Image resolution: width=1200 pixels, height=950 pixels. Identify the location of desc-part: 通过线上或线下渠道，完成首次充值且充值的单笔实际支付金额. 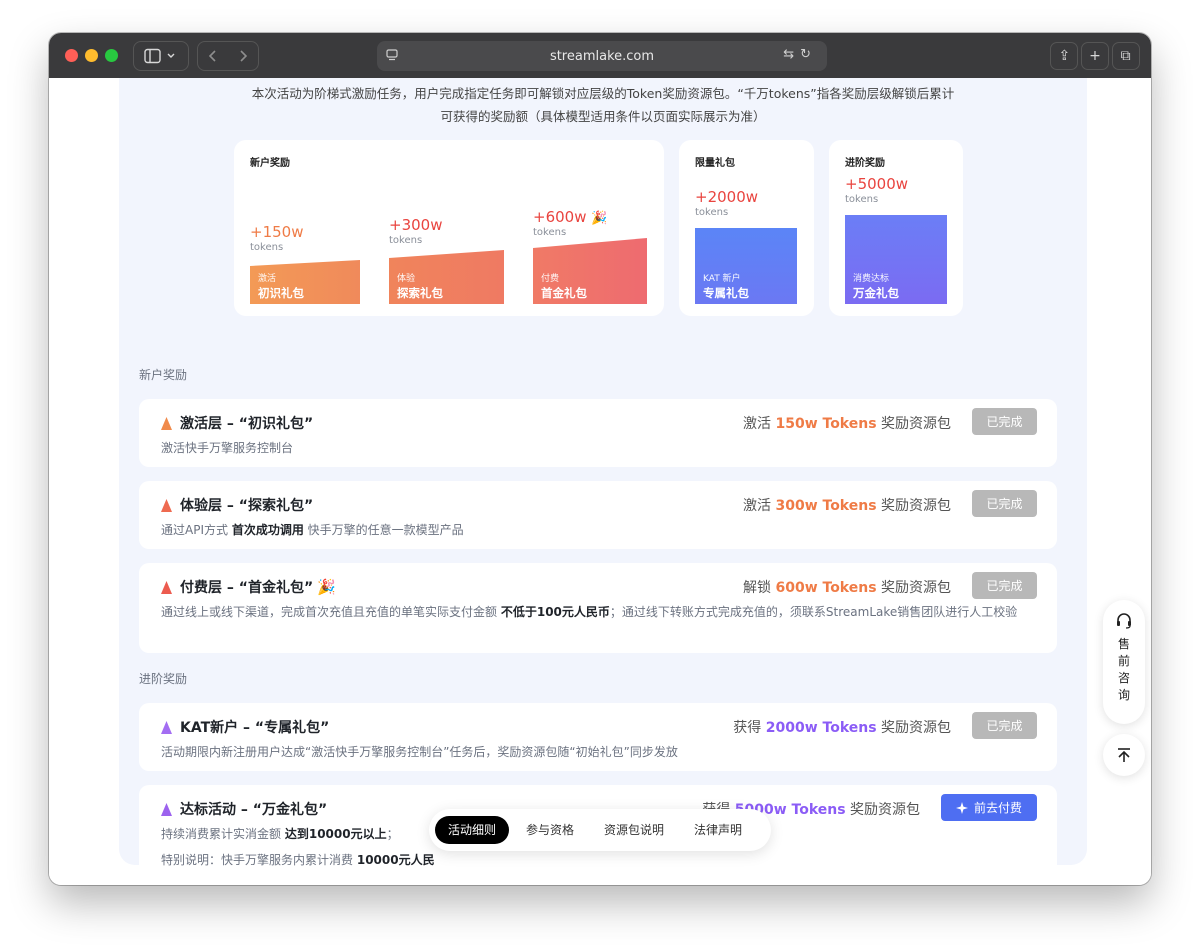
(329, 612).